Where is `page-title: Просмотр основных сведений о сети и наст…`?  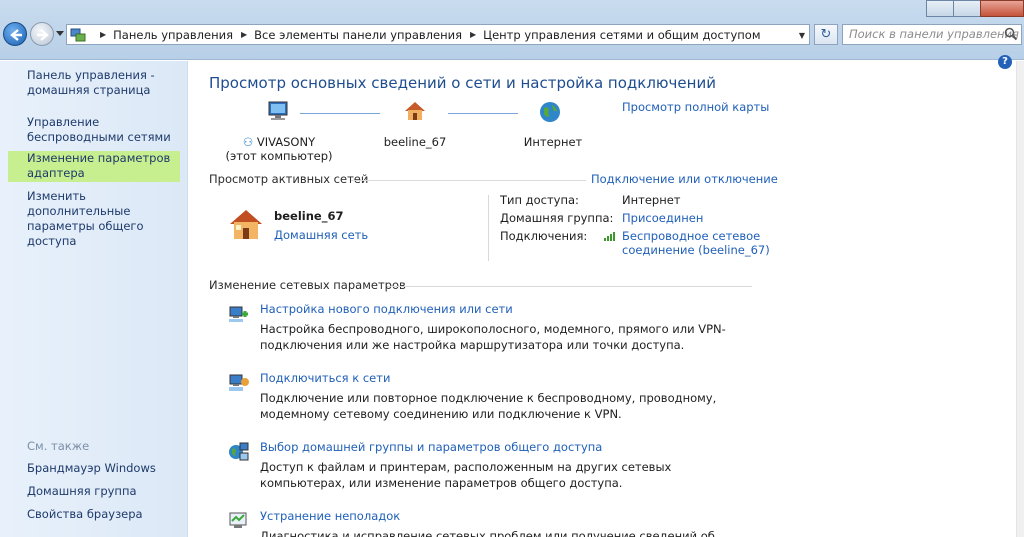
page-title: Просмотр основных сведений о сети и наст… is located at coordinates (462, 83).